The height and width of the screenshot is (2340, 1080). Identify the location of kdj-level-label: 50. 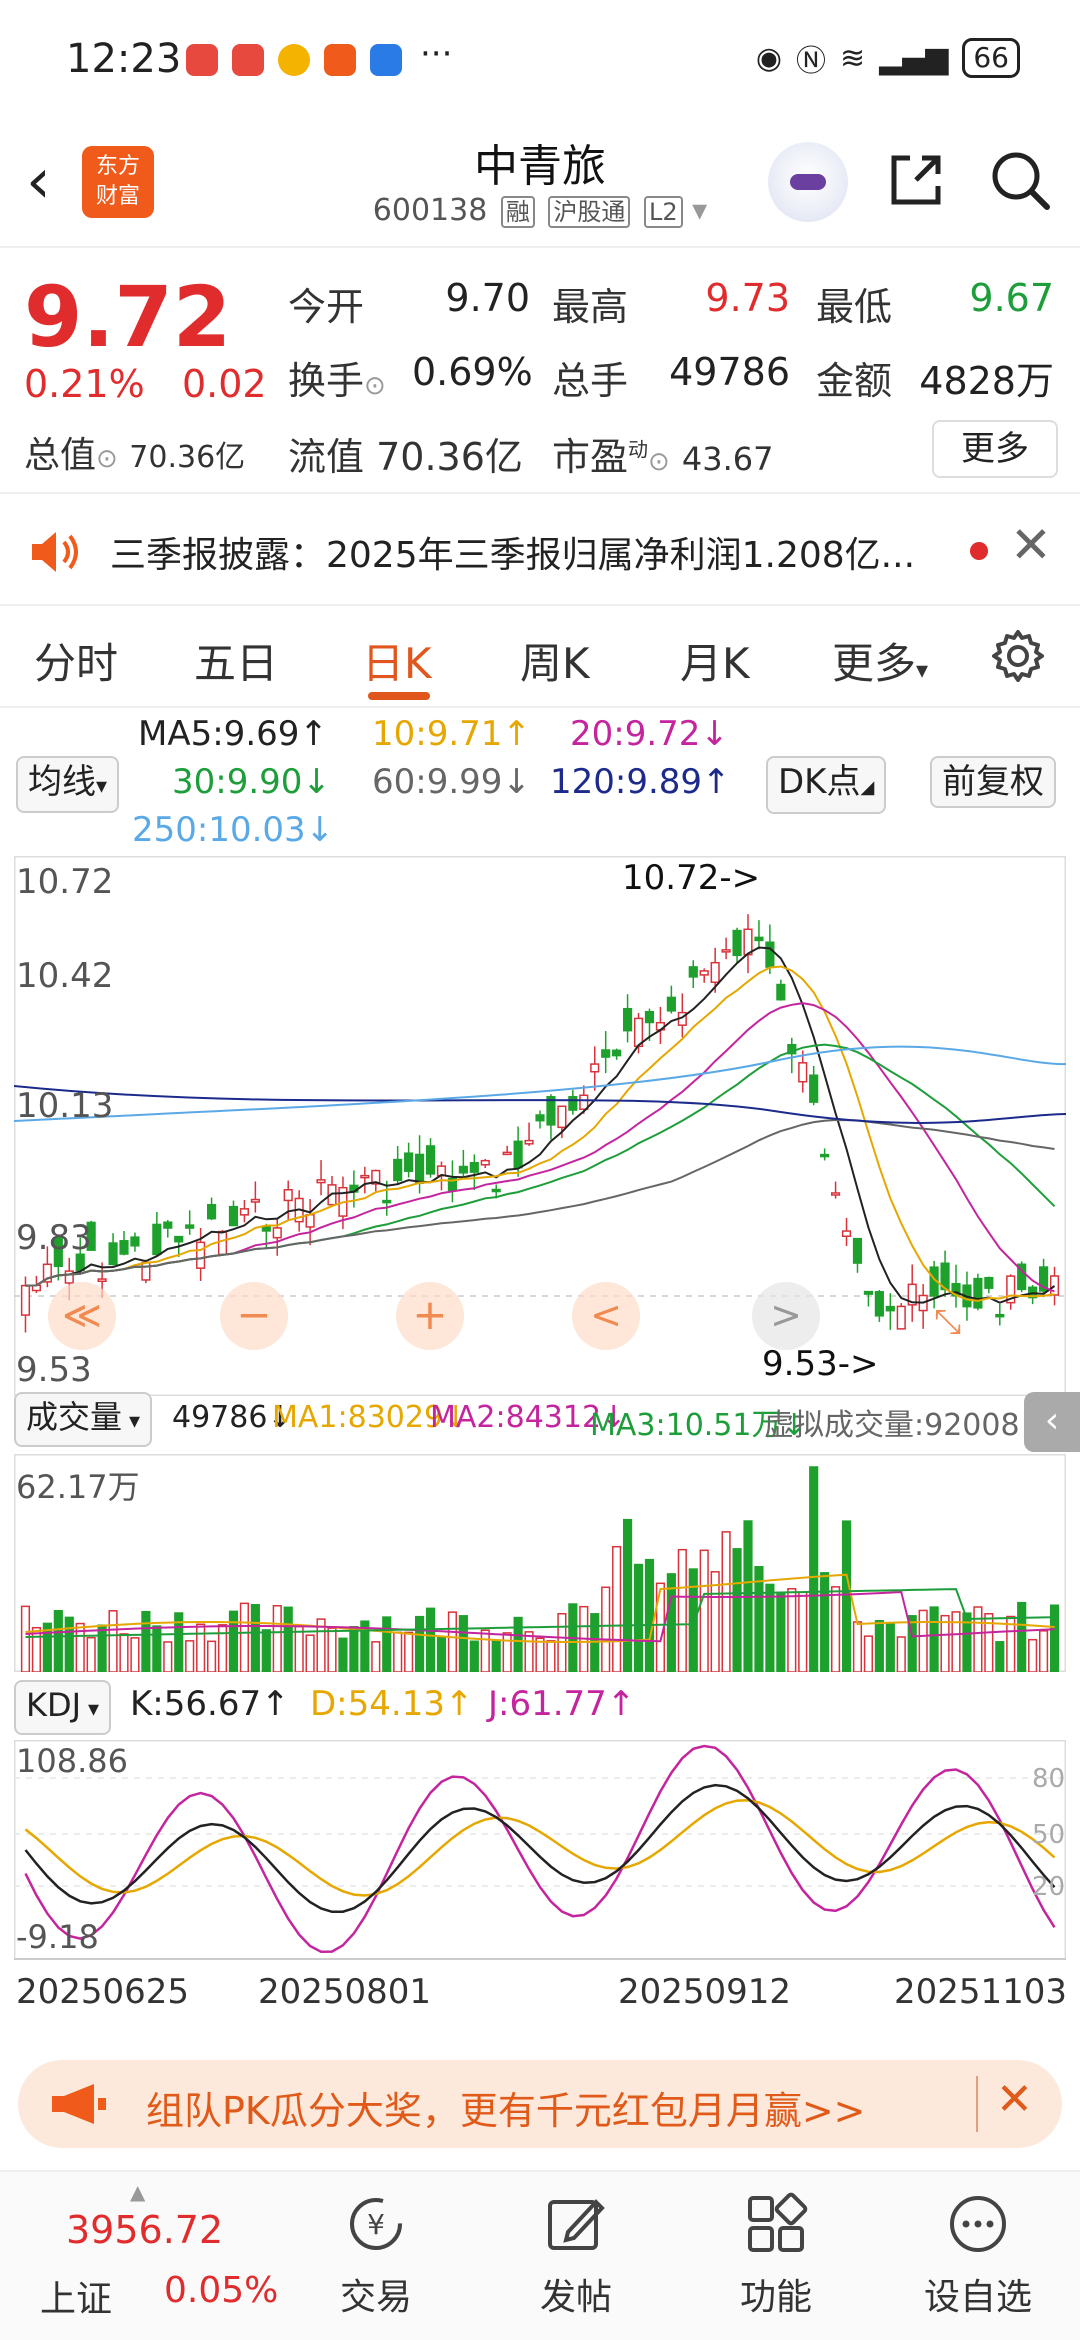
(1049, 1835).